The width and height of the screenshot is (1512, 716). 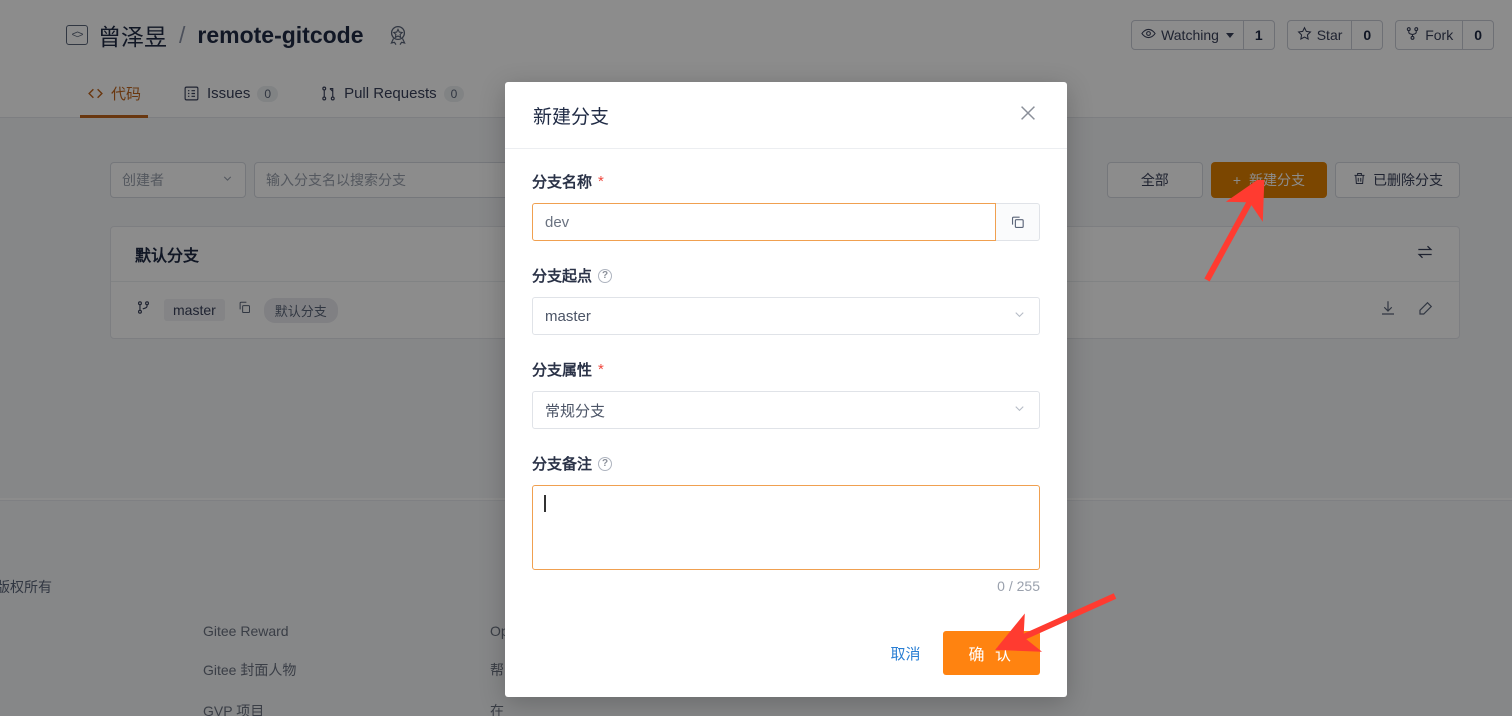 I want to click on branch-note-label-row: 分支备注 ?, so click(x=786, y=463).